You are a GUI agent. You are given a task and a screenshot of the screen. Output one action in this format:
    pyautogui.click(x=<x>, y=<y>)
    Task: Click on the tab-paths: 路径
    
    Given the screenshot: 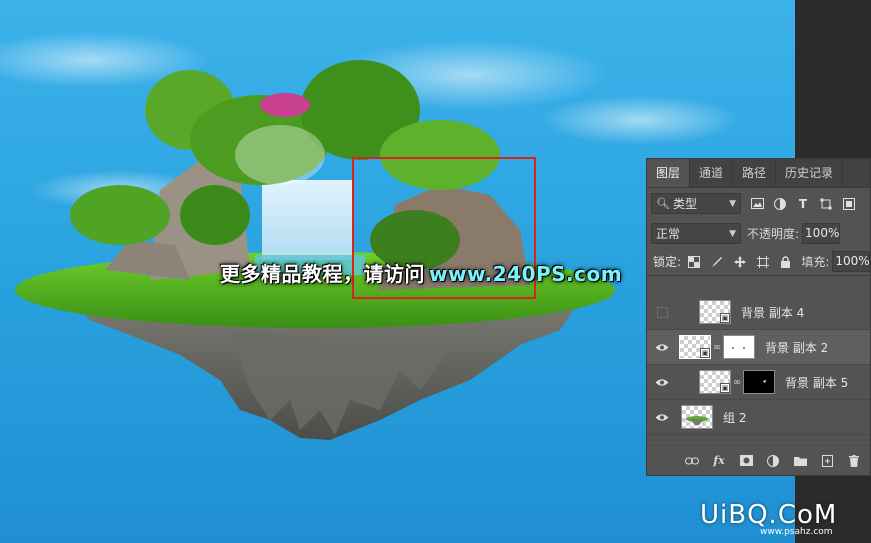 What is the action you would take?
    pyautogui.click(x=755, y=173)
    